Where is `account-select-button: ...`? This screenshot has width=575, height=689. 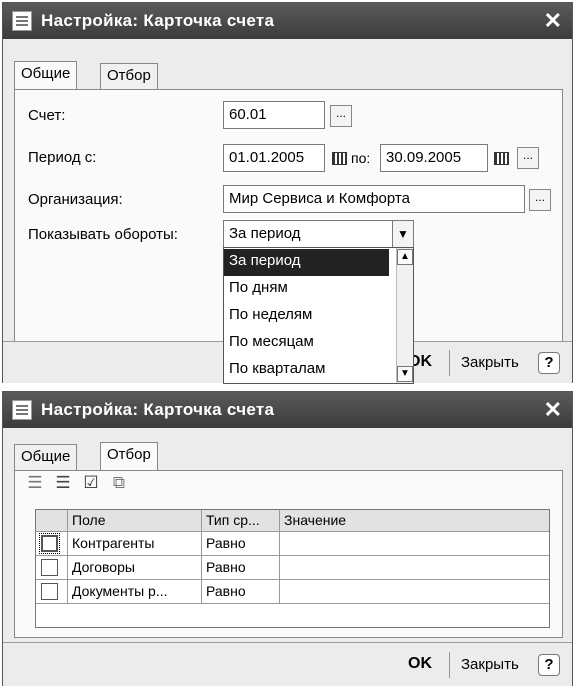 account-select-button: ... is located at coordinates (341, 116).